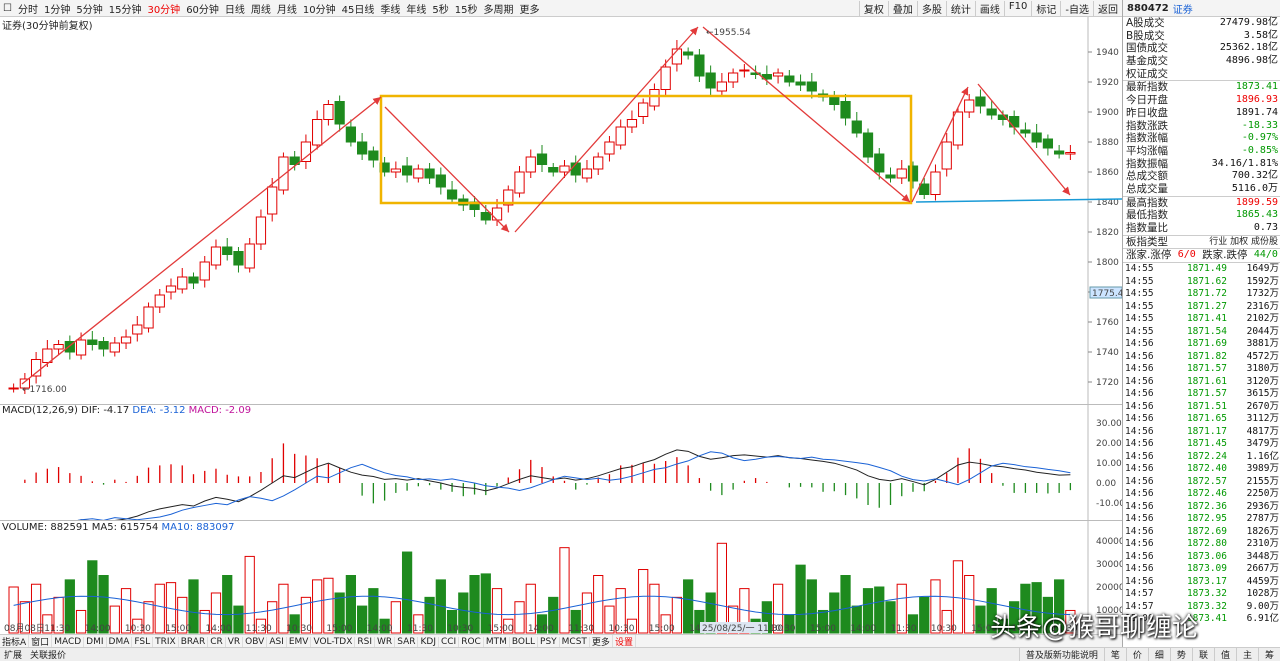 The image size is (1280, 661). Describe the element at coordinates (989, 8) in the screenshot. I see `toolbar-action-button: 画线` at that location.